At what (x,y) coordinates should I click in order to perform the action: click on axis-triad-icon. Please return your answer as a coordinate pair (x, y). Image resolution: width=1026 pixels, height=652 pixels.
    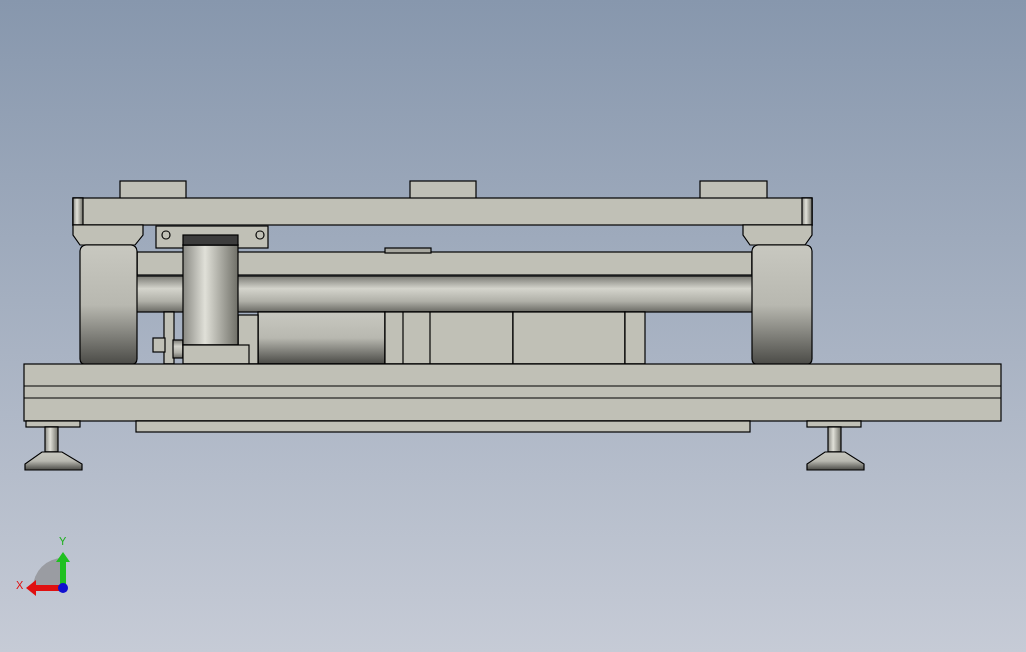
    Looking at the image, I should click on (48, 574).